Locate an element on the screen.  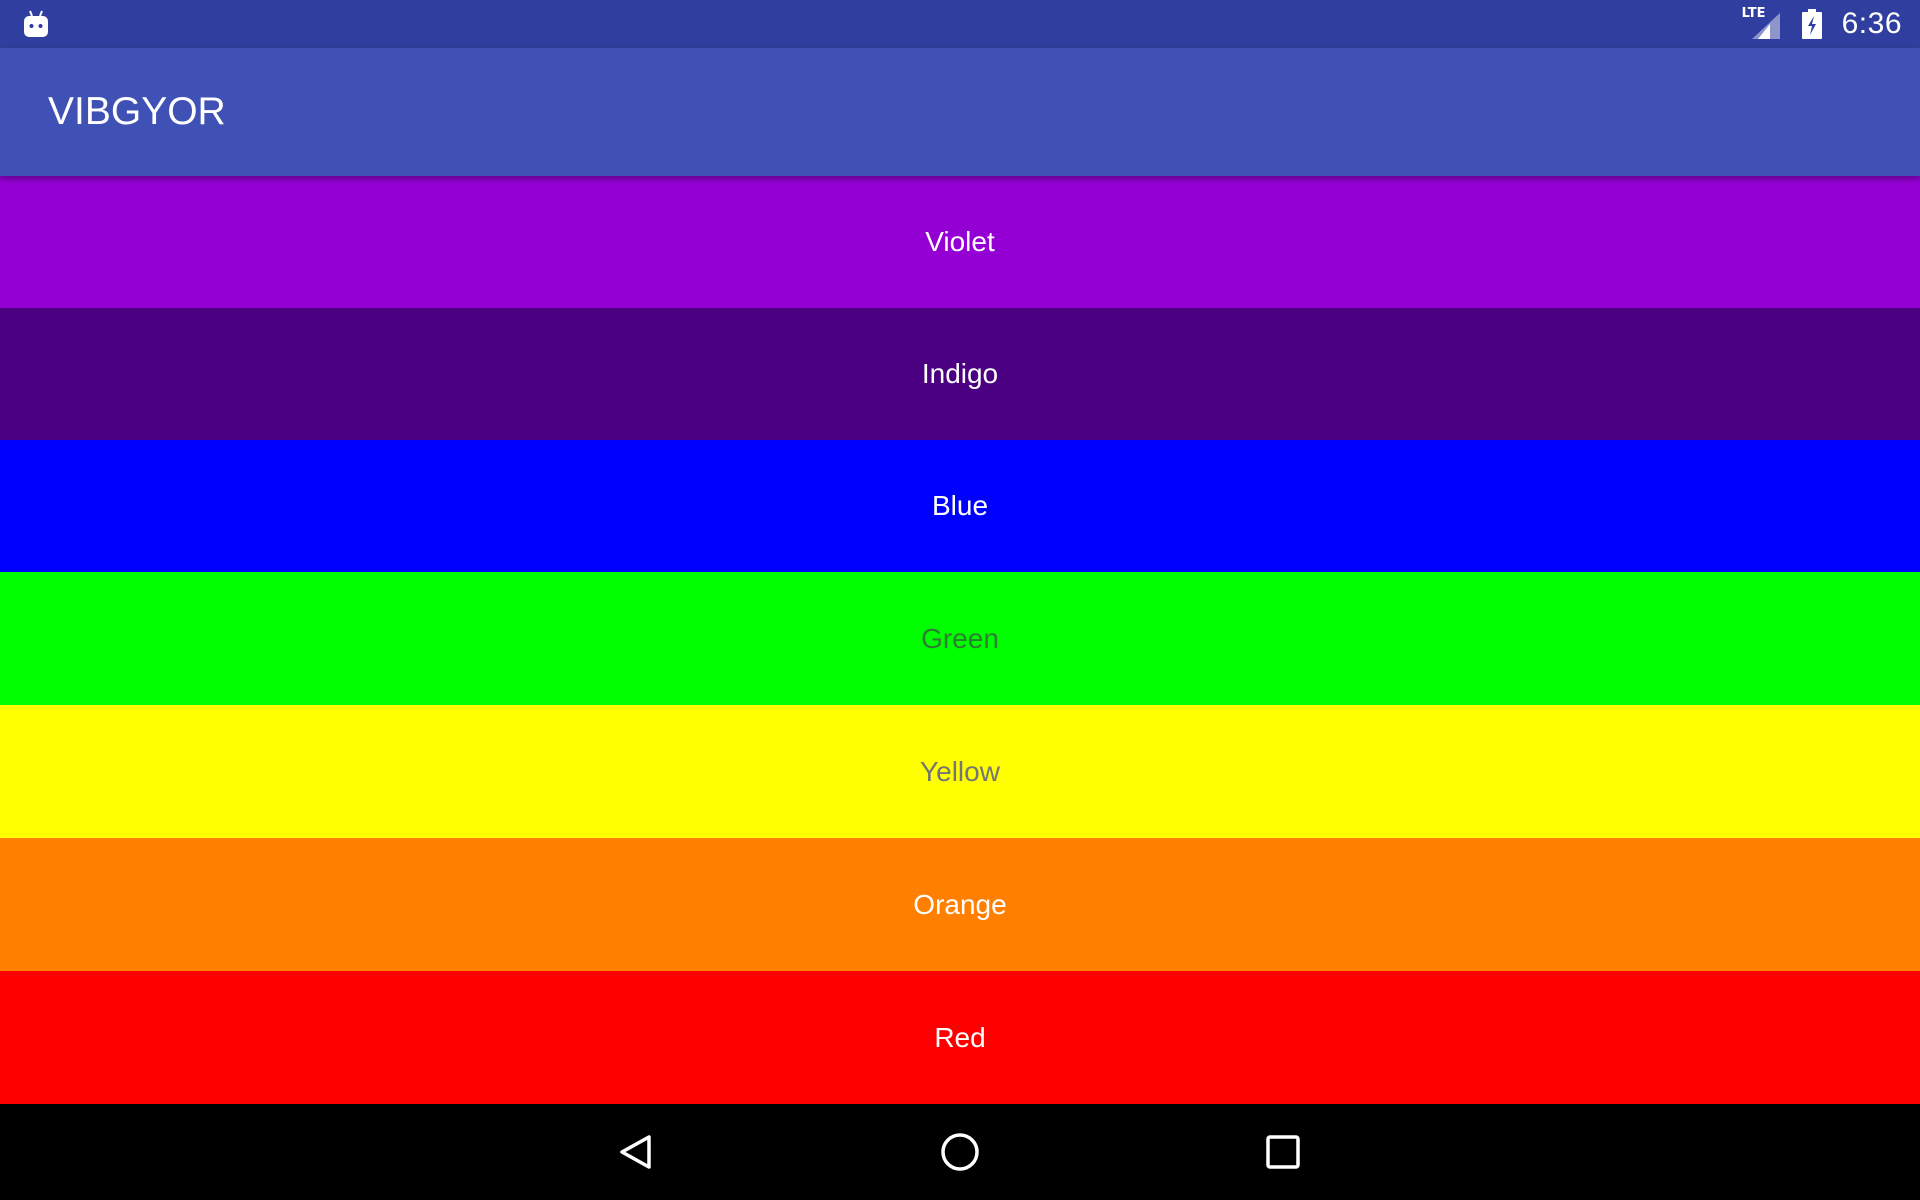
color-row-red: Red is located at coordinates (960, 1037).